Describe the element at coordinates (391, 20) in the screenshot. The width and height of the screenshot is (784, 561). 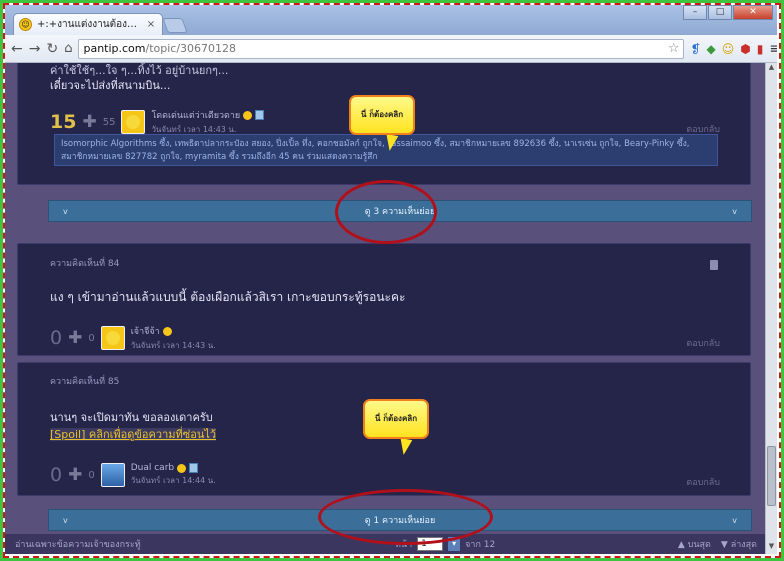
I see `tab-strip: ☺ +:+งานแต่งงานต้องยกเลิก... × – □ ✕` at that location.